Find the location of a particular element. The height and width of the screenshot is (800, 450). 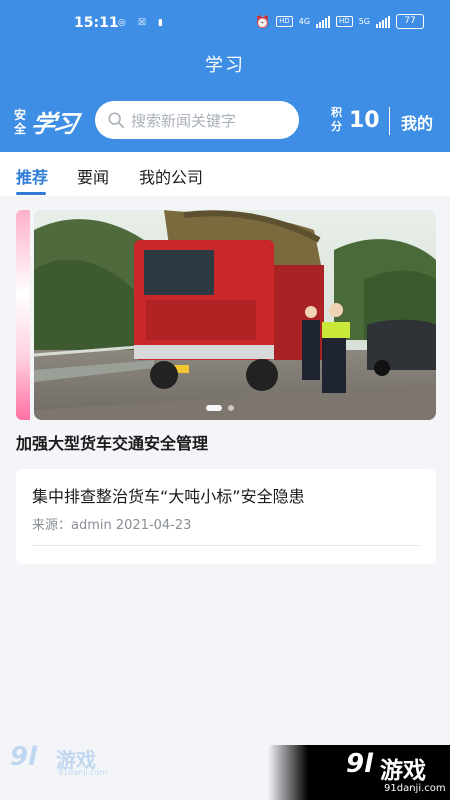

news-divider is located at coordinates (226, 545).